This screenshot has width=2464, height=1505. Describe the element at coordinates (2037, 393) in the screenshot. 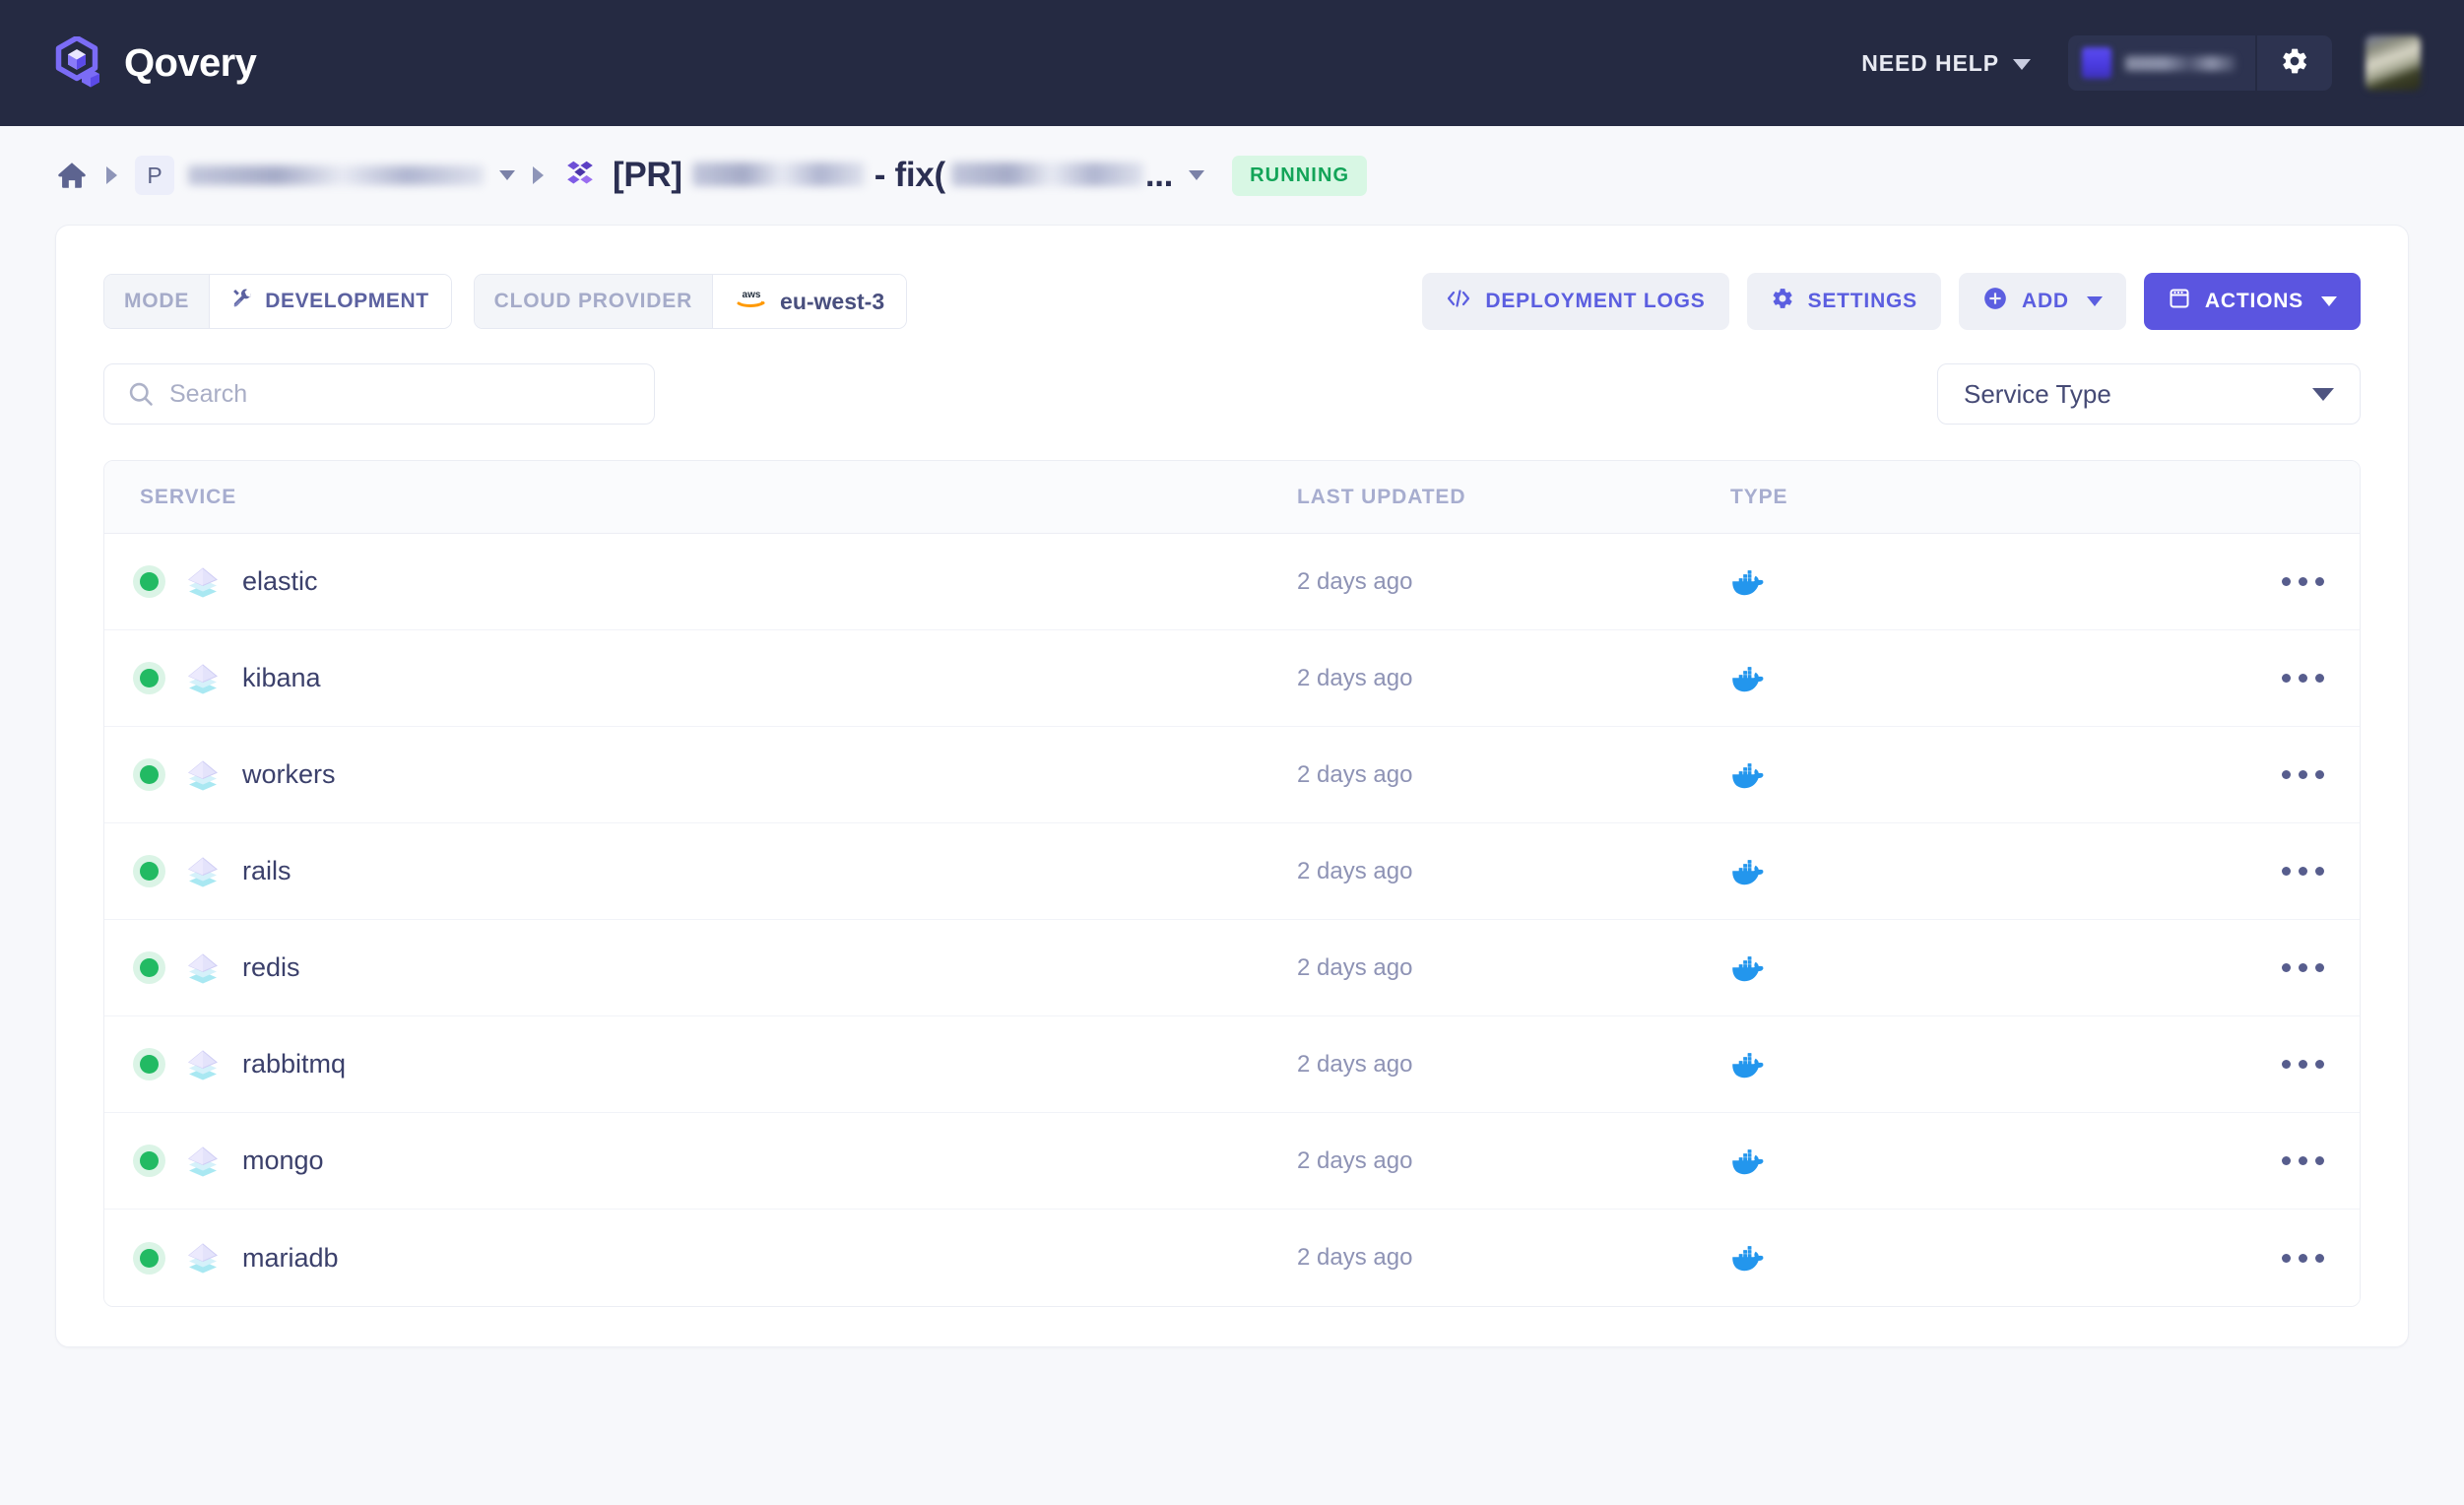

I see `service-type-label: Service Type` at that location.